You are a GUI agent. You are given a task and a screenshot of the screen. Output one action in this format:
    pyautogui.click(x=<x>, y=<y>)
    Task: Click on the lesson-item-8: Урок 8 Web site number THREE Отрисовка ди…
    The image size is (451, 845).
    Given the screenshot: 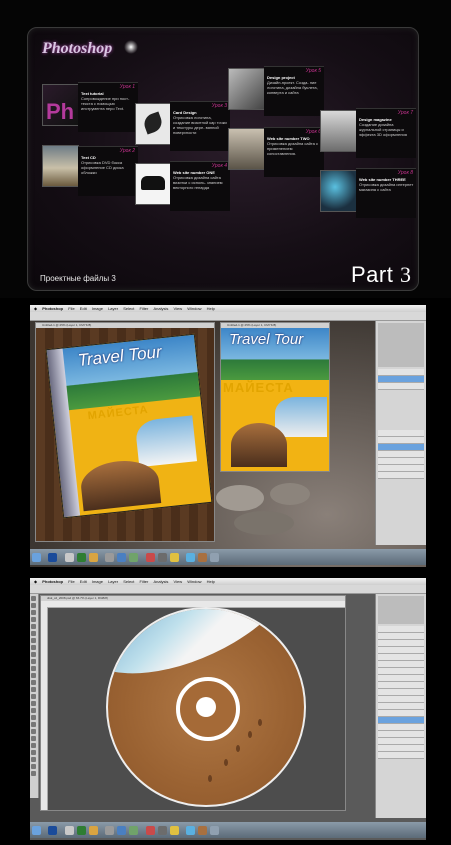 What is the action you would take?
    pyautogui.click(x=386, y=193)
    